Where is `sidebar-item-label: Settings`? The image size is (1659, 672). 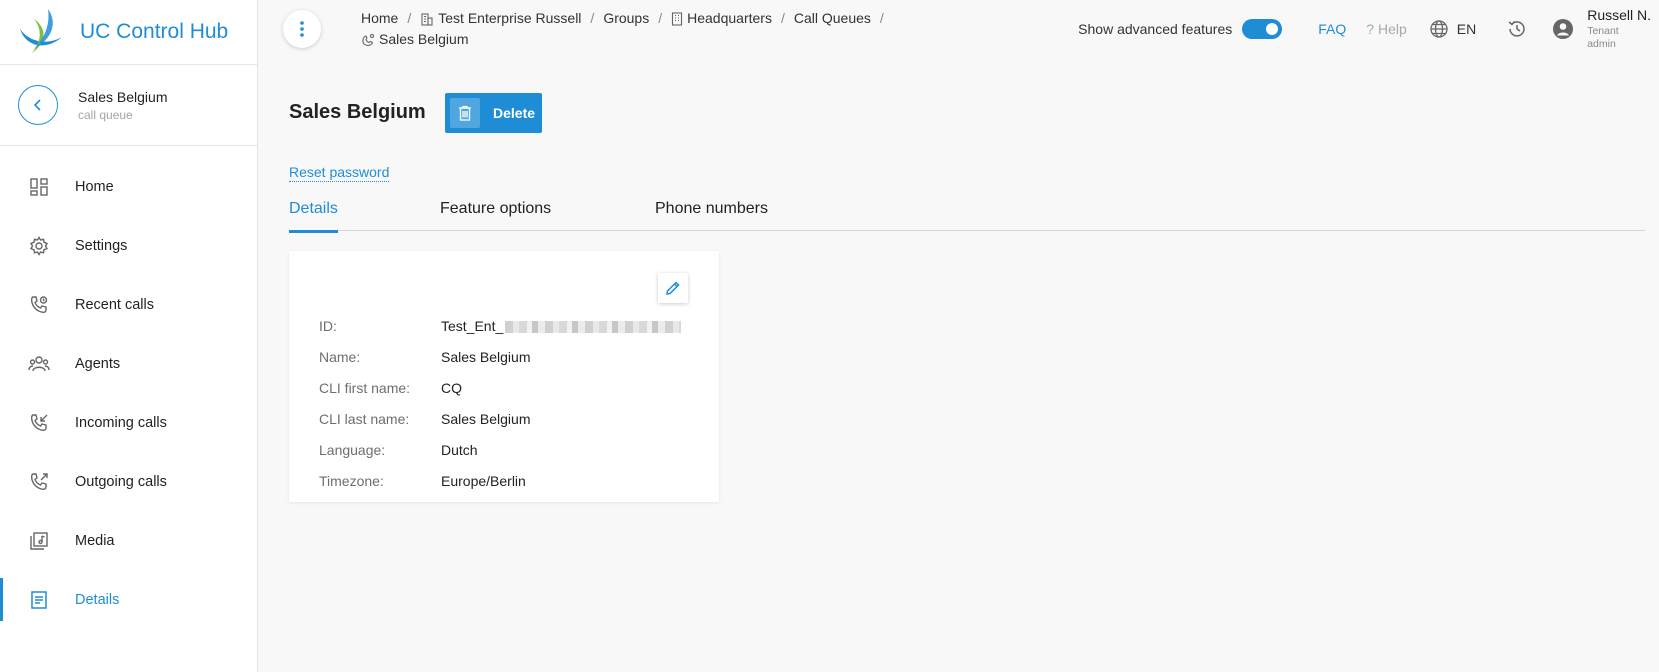
sidebar-item-label: Settings is located at coordinates (101, 245).